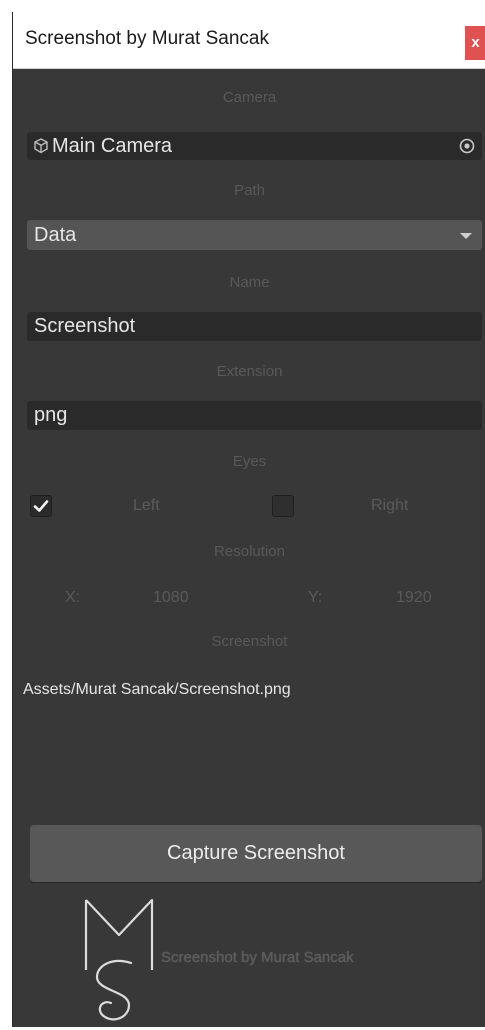 The width and height of the screenshot is (485, 1030). Describe the element at coordinates (256, 853) in the screenshot. I see `capture-screenshot-button: Capture Screenshot` at that location.